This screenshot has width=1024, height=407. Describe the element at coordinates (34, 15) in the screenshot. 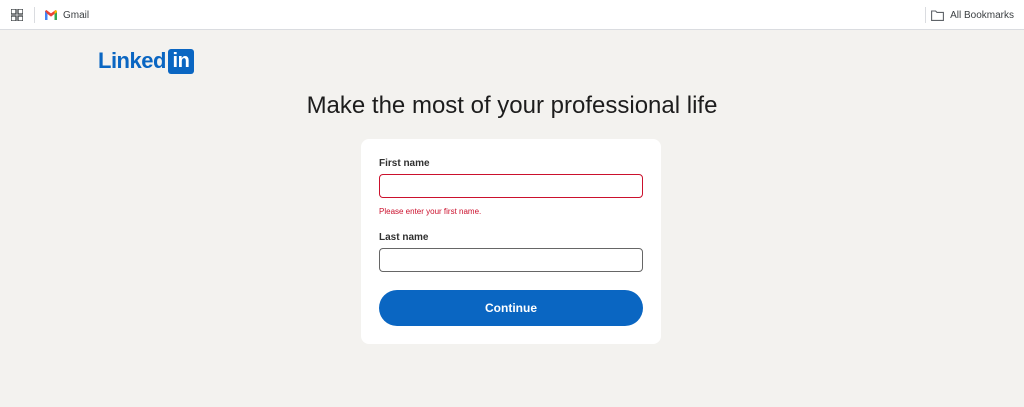

I see `bookmarks-divider` at that location.